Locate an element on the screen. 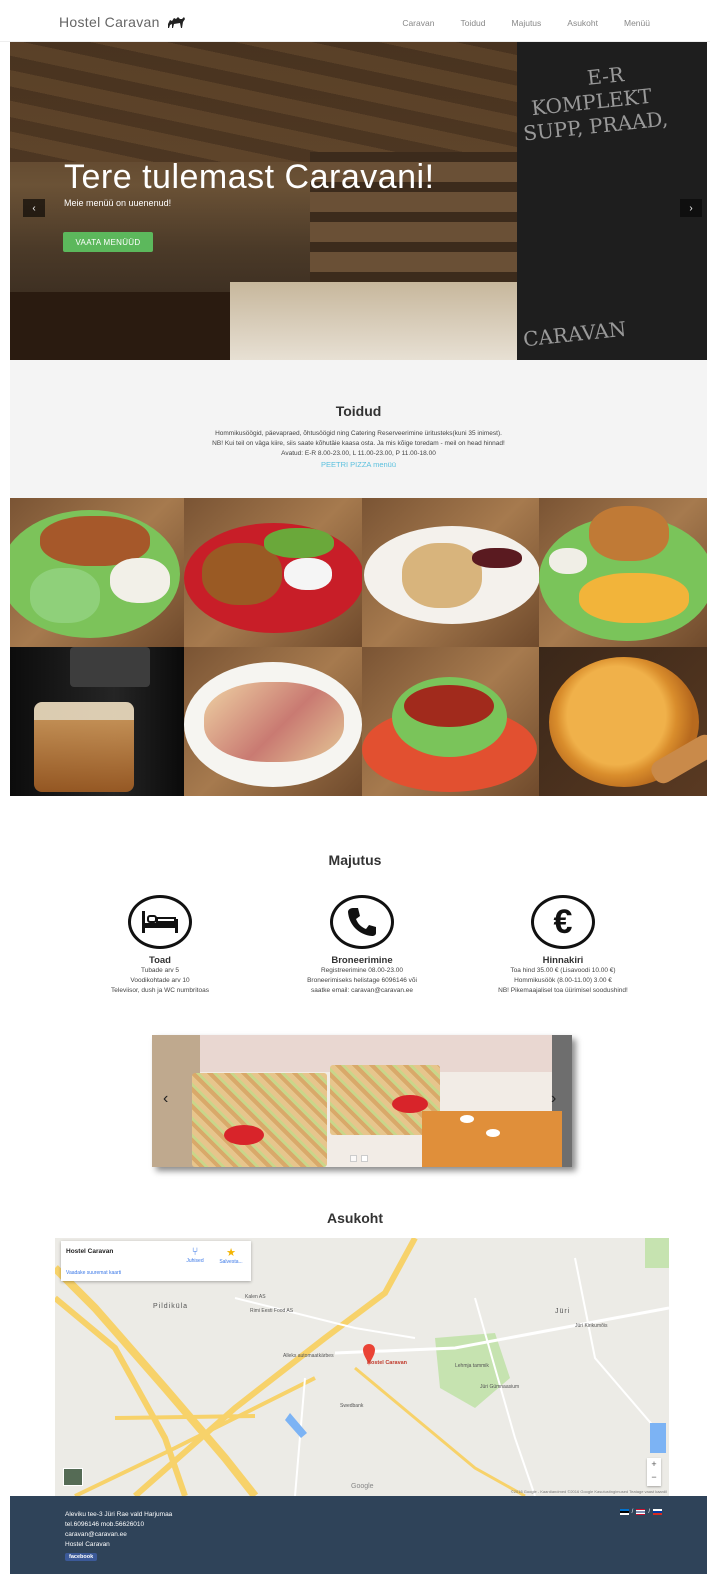  directions-button: ⑂ Juhised is located at coordinates (195, 1255).